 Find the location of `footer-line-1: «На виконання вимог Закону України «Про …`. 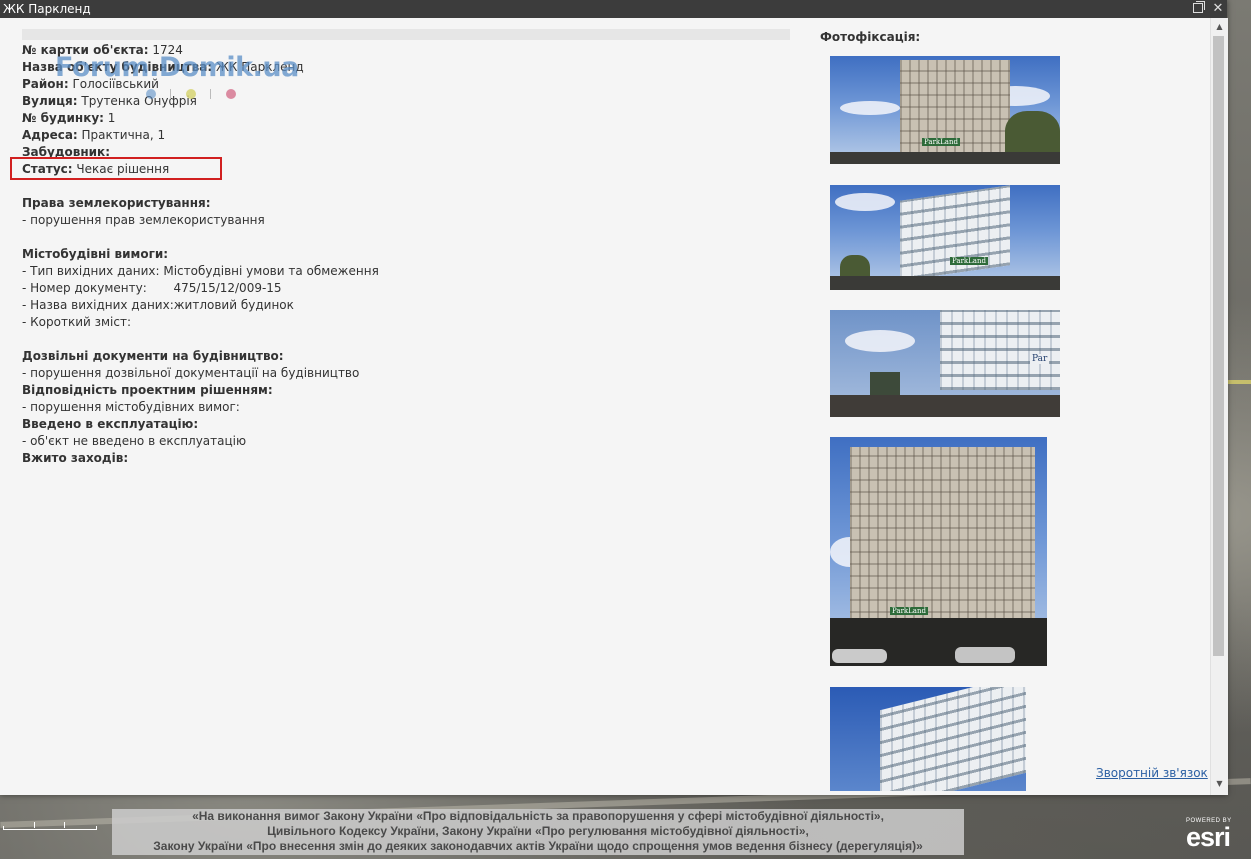

footer-line-1: «На виконання вимог Закону України «Про … is located at coordinates (538, 816).